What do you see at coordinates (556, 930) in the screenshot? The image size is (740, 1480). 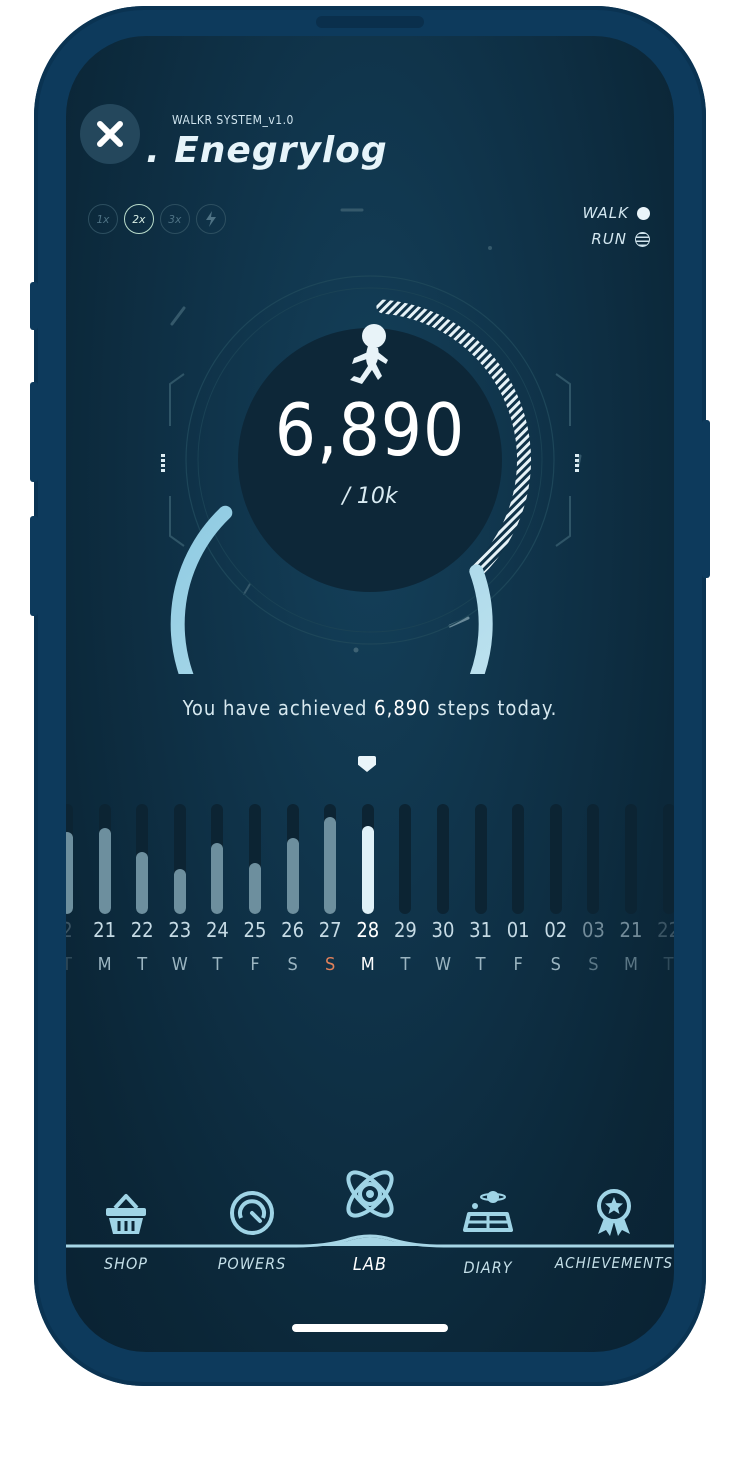 I see `day-date: 02` at bounding box center [556, 930].